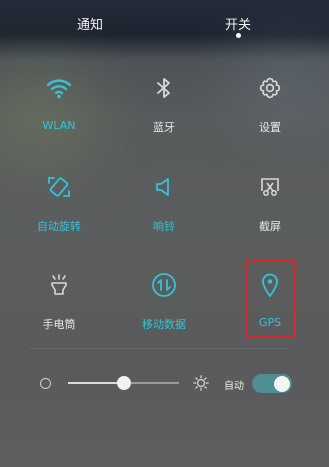 The width and height of the screenshot is (329, 467). What do you see at coordinates (238, 35) in the screenshot?
I see `tab-selected-indicator` at bounding box center [238, 35].